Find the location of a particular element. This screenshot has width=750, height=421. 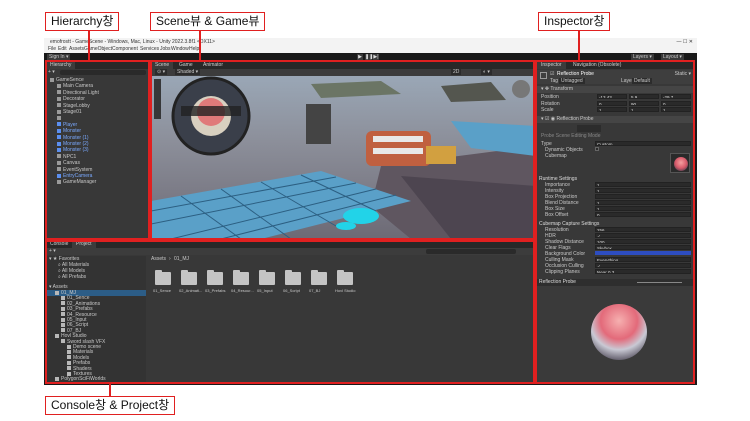

preview-label: Reflection Probe is located at coordinates (557, 282).